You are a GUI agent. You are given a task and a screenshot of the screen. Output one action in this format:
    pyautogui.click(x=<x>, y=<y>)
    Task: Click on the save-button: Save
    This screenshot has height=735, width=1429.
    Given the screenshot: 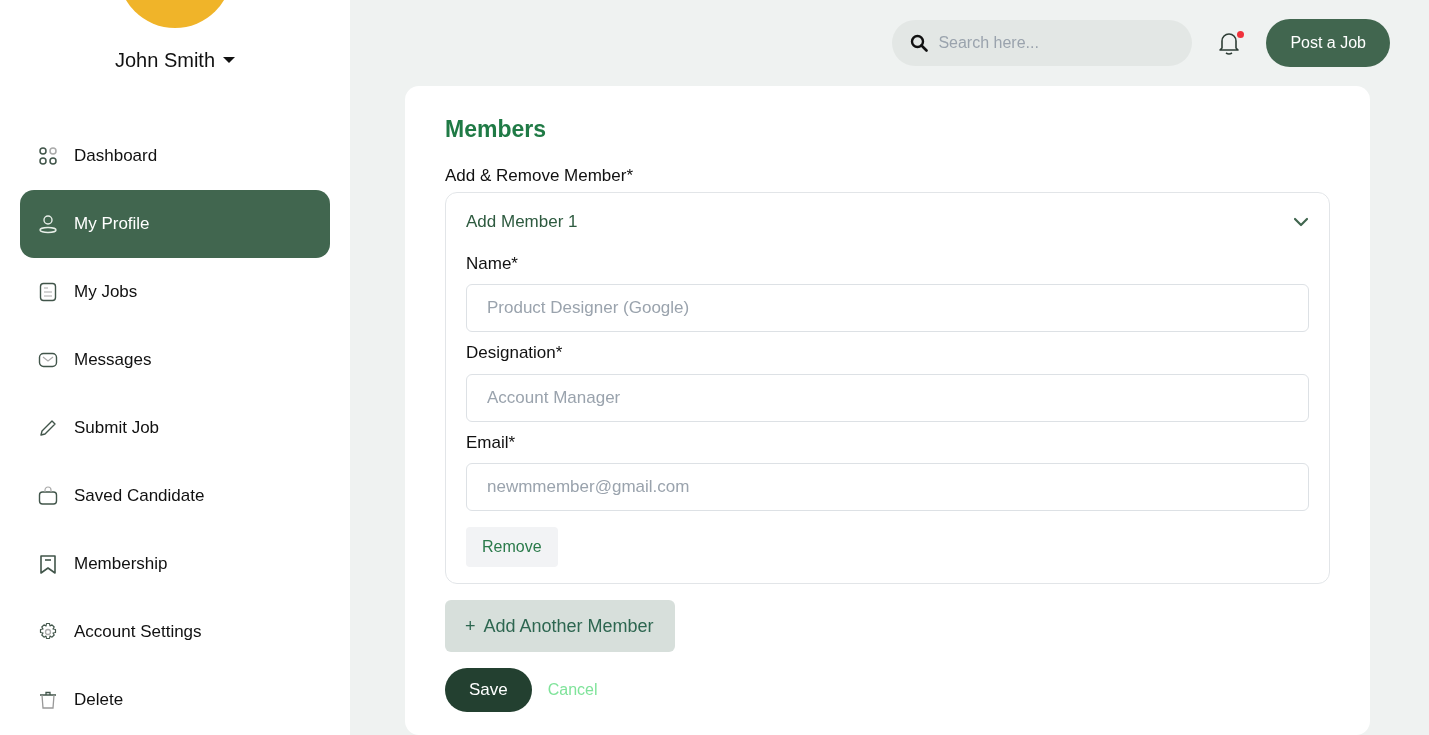 What is the action you would take?
    pyautogui.click(x=488, y=690)
    